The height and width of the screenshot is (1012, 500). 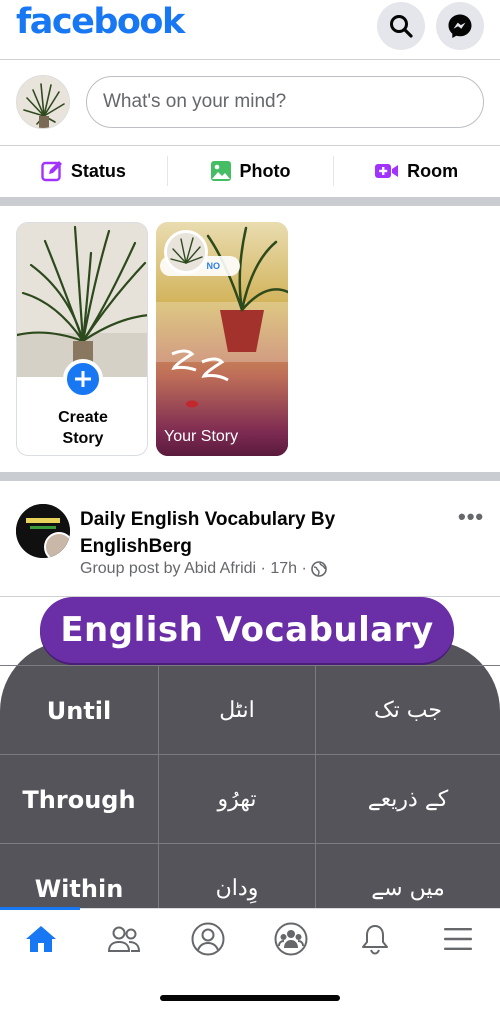 I want to click on room-button: Room, so click(x=416, y=171).